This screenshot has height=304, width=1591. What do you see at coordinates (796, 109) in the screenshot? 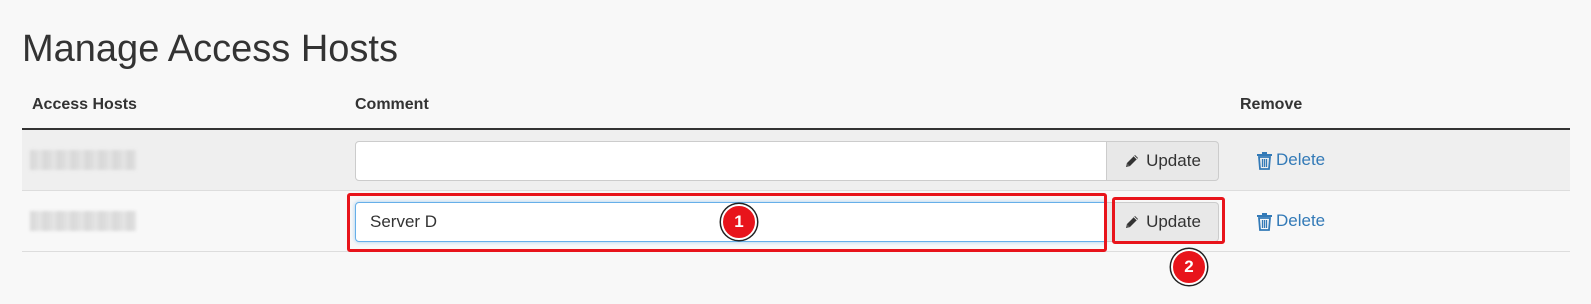
I see `table-header: Access Hosts Comment Remove` at bounding box center [796, 109].